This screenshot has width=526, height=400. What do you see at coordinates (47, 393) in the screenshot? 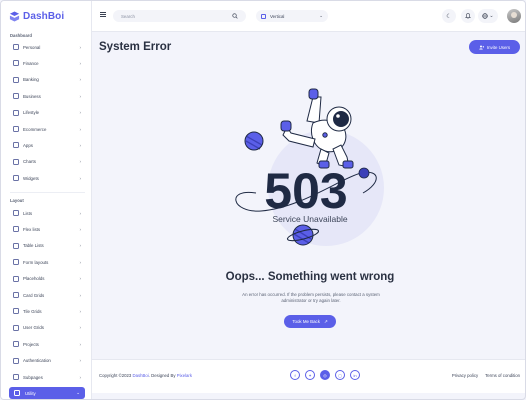
I see `sidebar-item-utility: Utility ⌄` at bounding box center [47, 393].